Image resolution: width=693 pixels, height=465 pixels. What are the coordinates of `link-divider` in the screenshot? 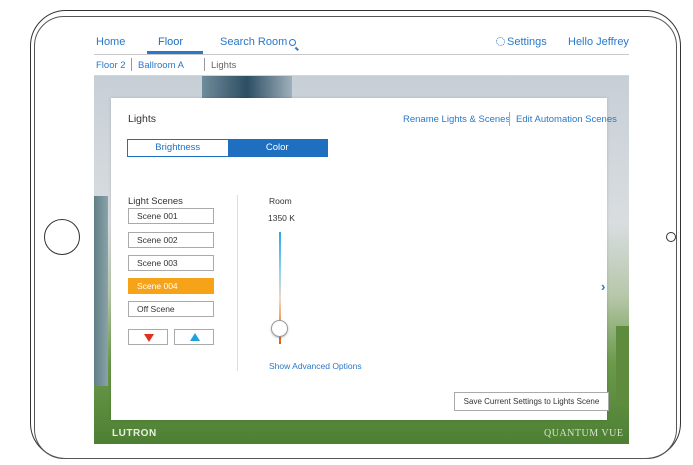 It's located at (509, 119).